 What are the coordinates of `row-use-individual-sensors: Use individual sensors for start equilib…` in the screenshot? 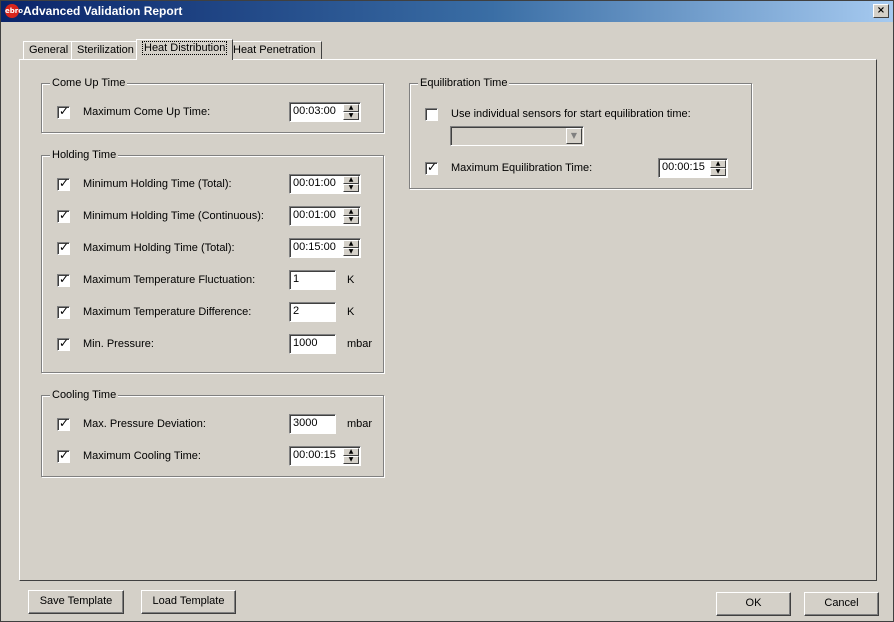 It's located at (581, 115).